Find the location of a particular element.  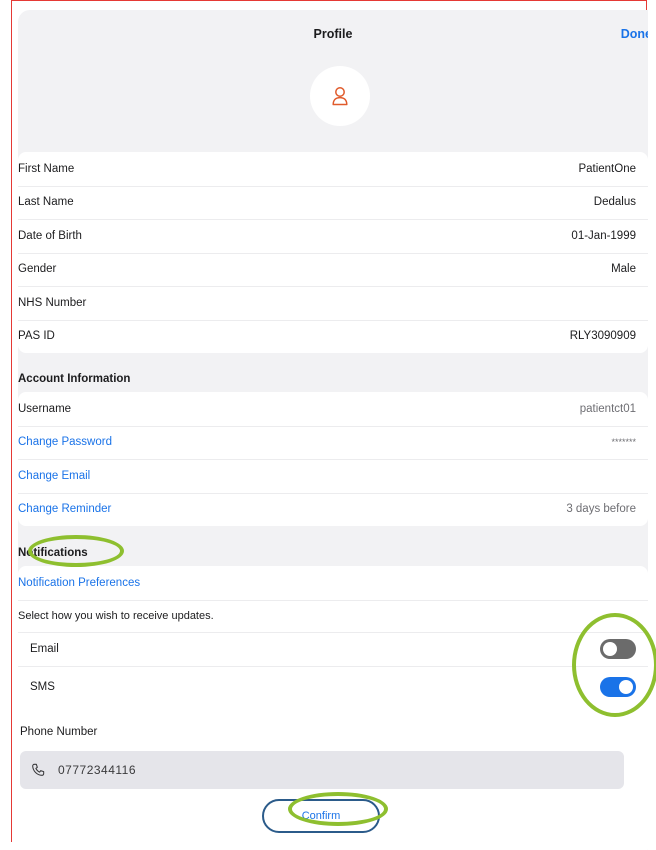

email-toggle is located at coordinates (618, 648).